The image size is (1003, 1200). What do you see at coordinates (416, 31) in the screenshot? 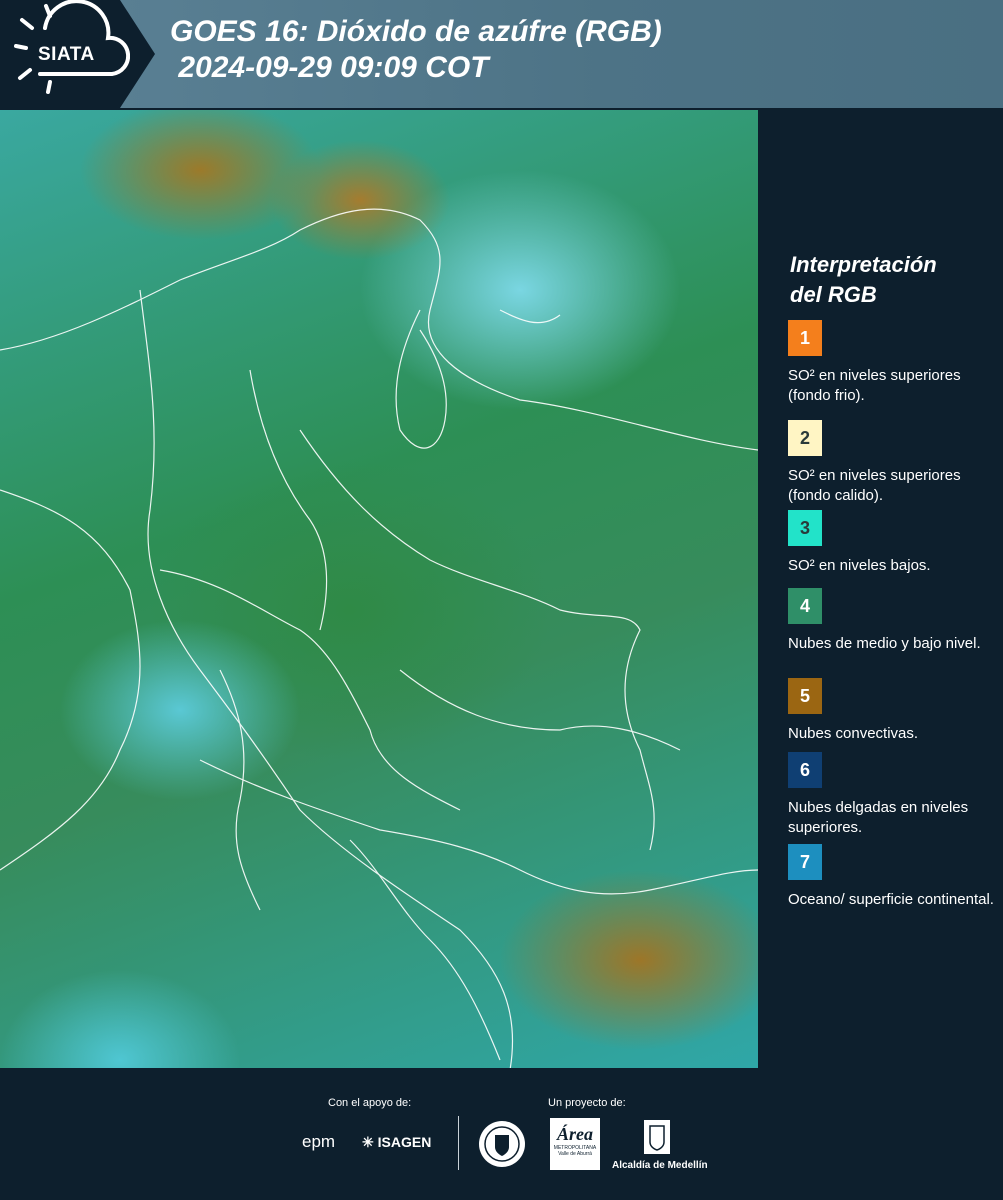
I see `title-line-1: GOES 16: Dióxido de azúfre (RGB)` at bounding box center [416, 31].